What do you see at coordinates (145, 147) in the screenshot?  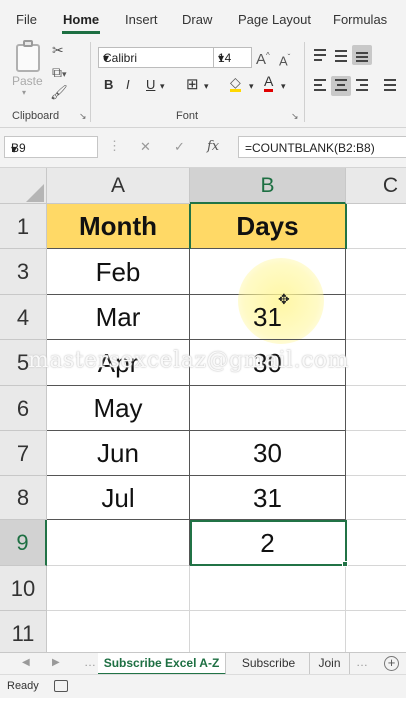 I see `cancel-icon: ✕` at bounding box center [145, 147].